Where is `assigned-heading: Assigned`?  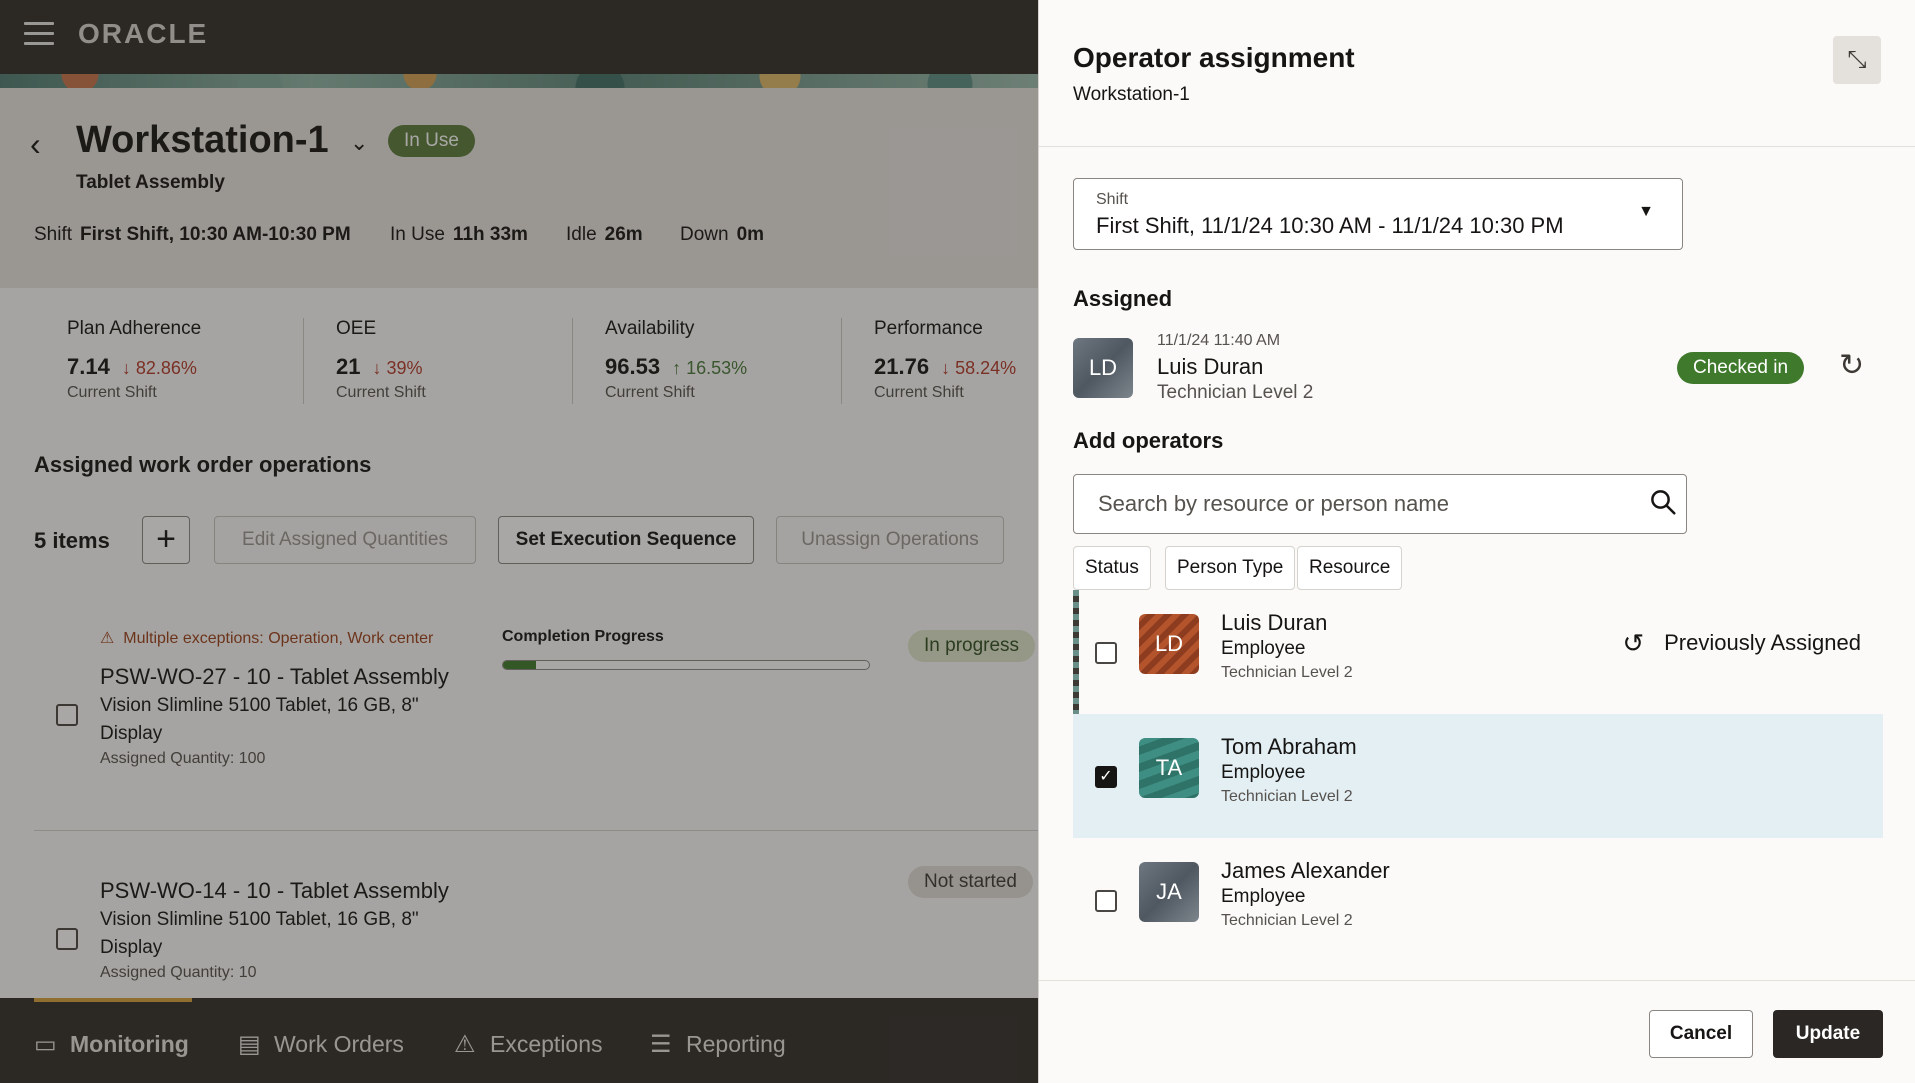 assigned-heading: Assigned is located at coordinates (1123, 298).